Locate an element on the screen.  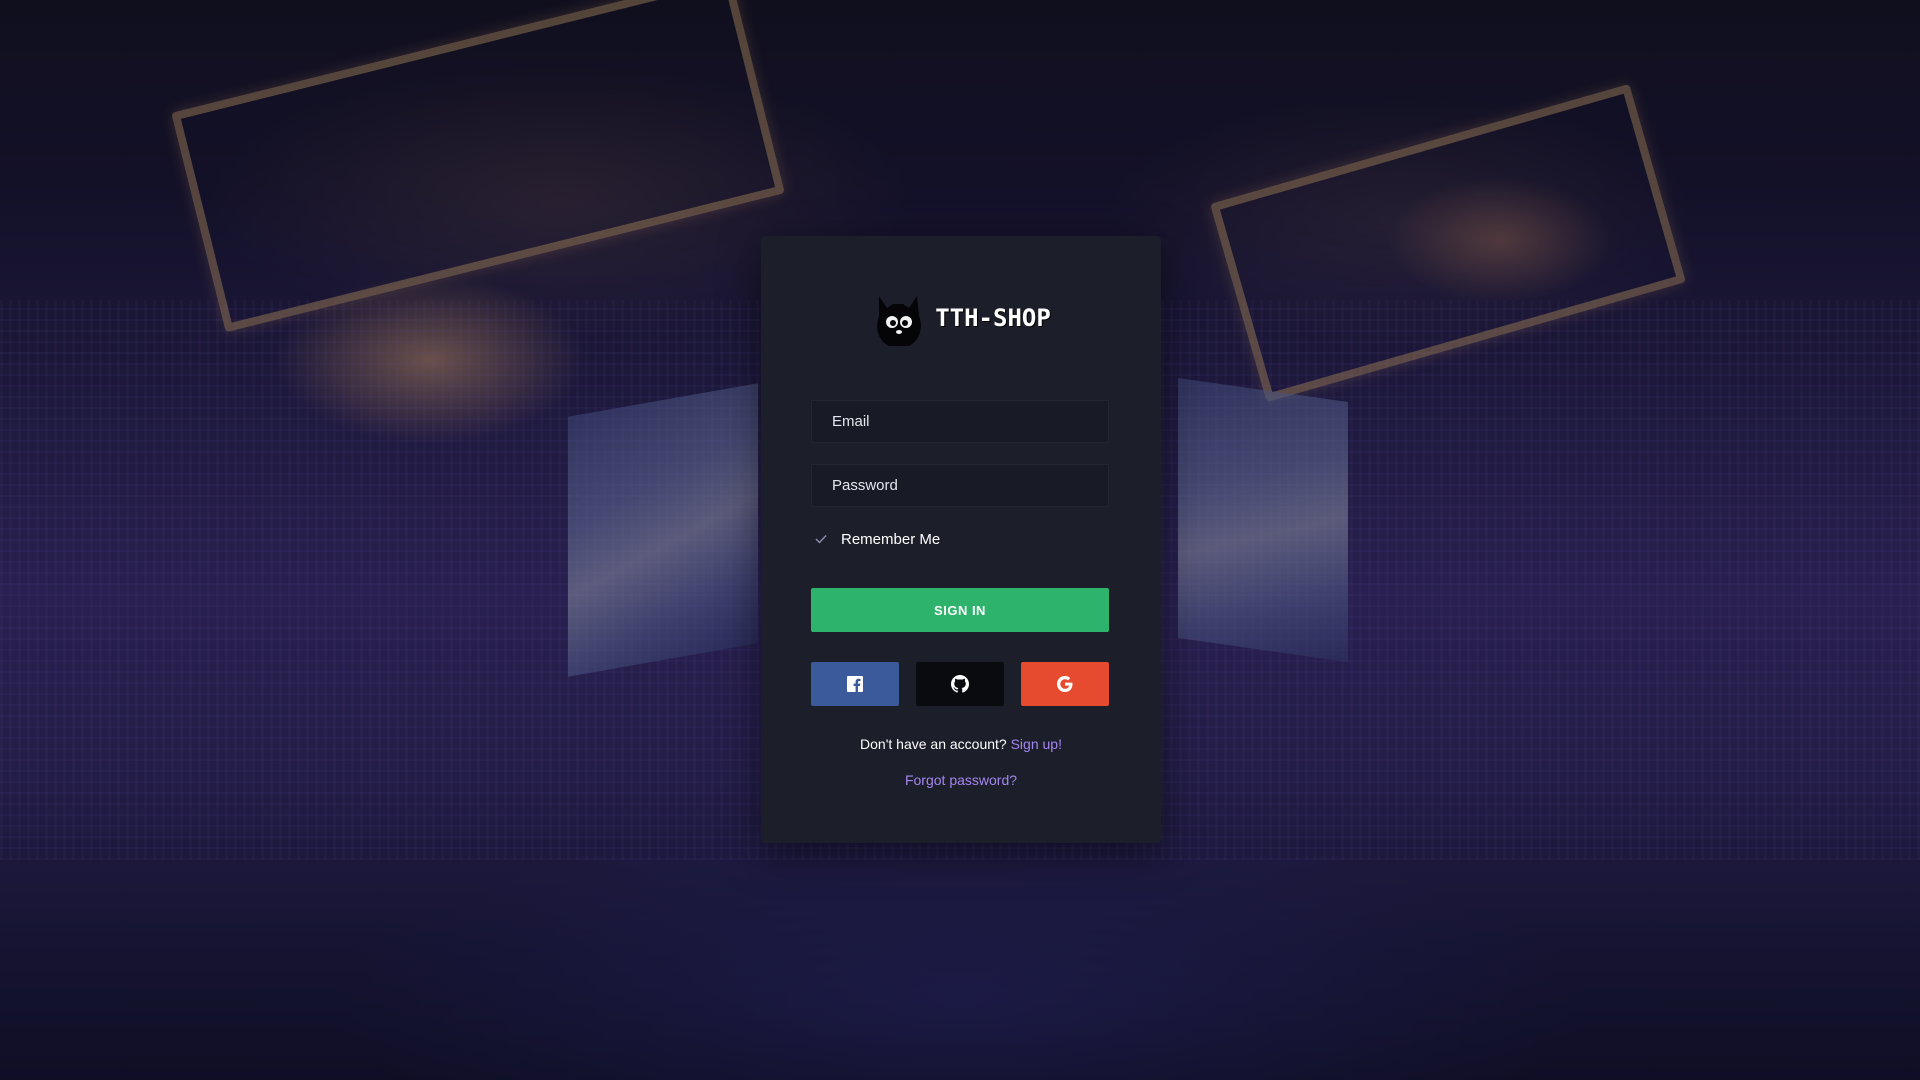
sign-in-button: SIGN IN is located at coordinates (960, 610).